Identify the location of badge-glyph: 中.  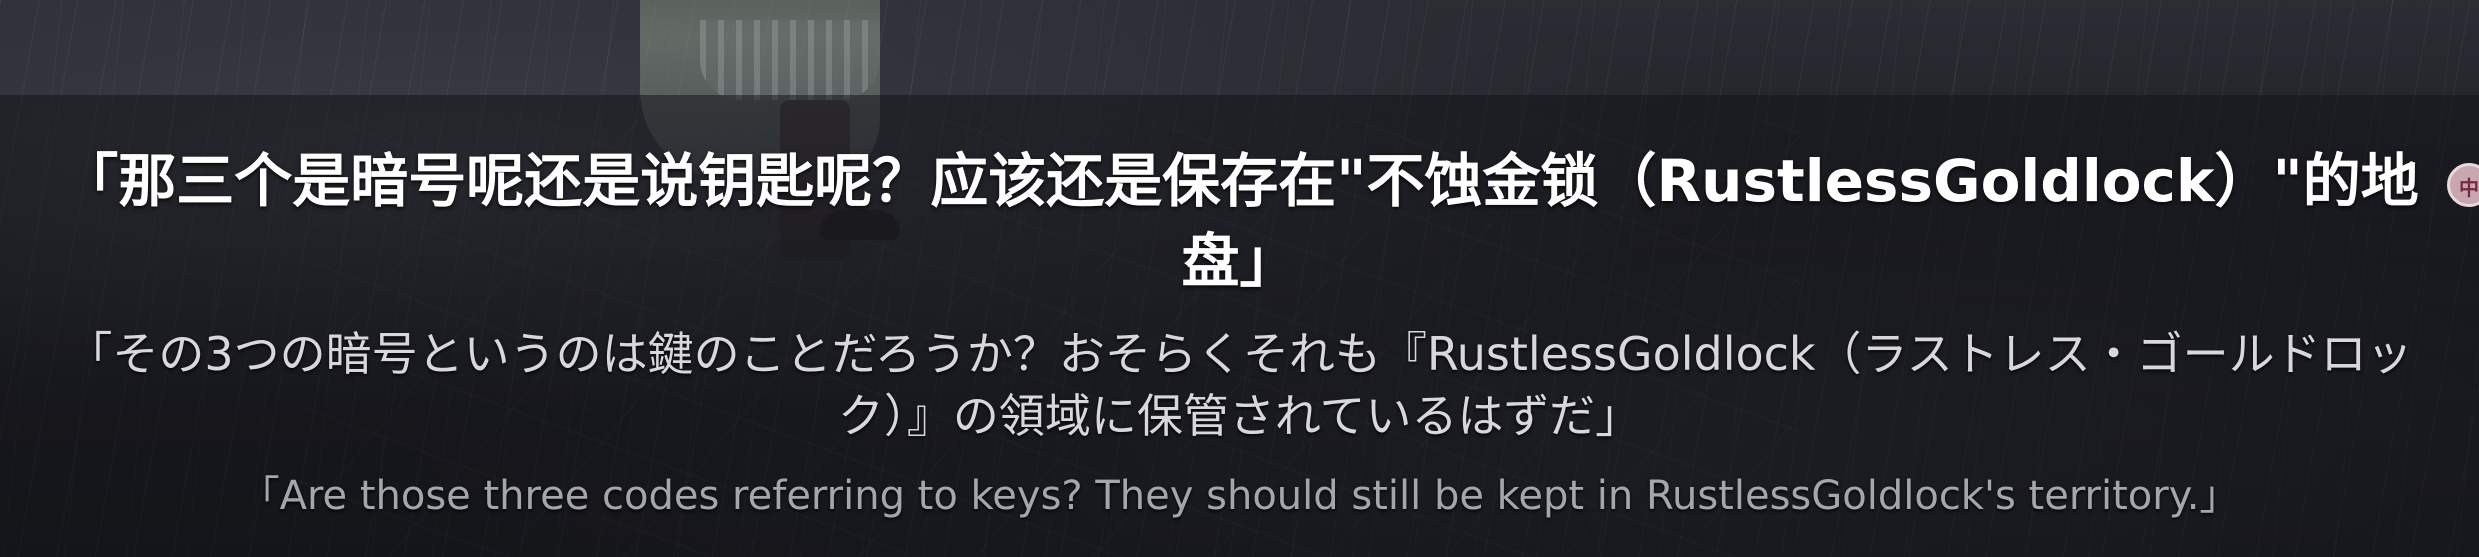
(2469, 188).